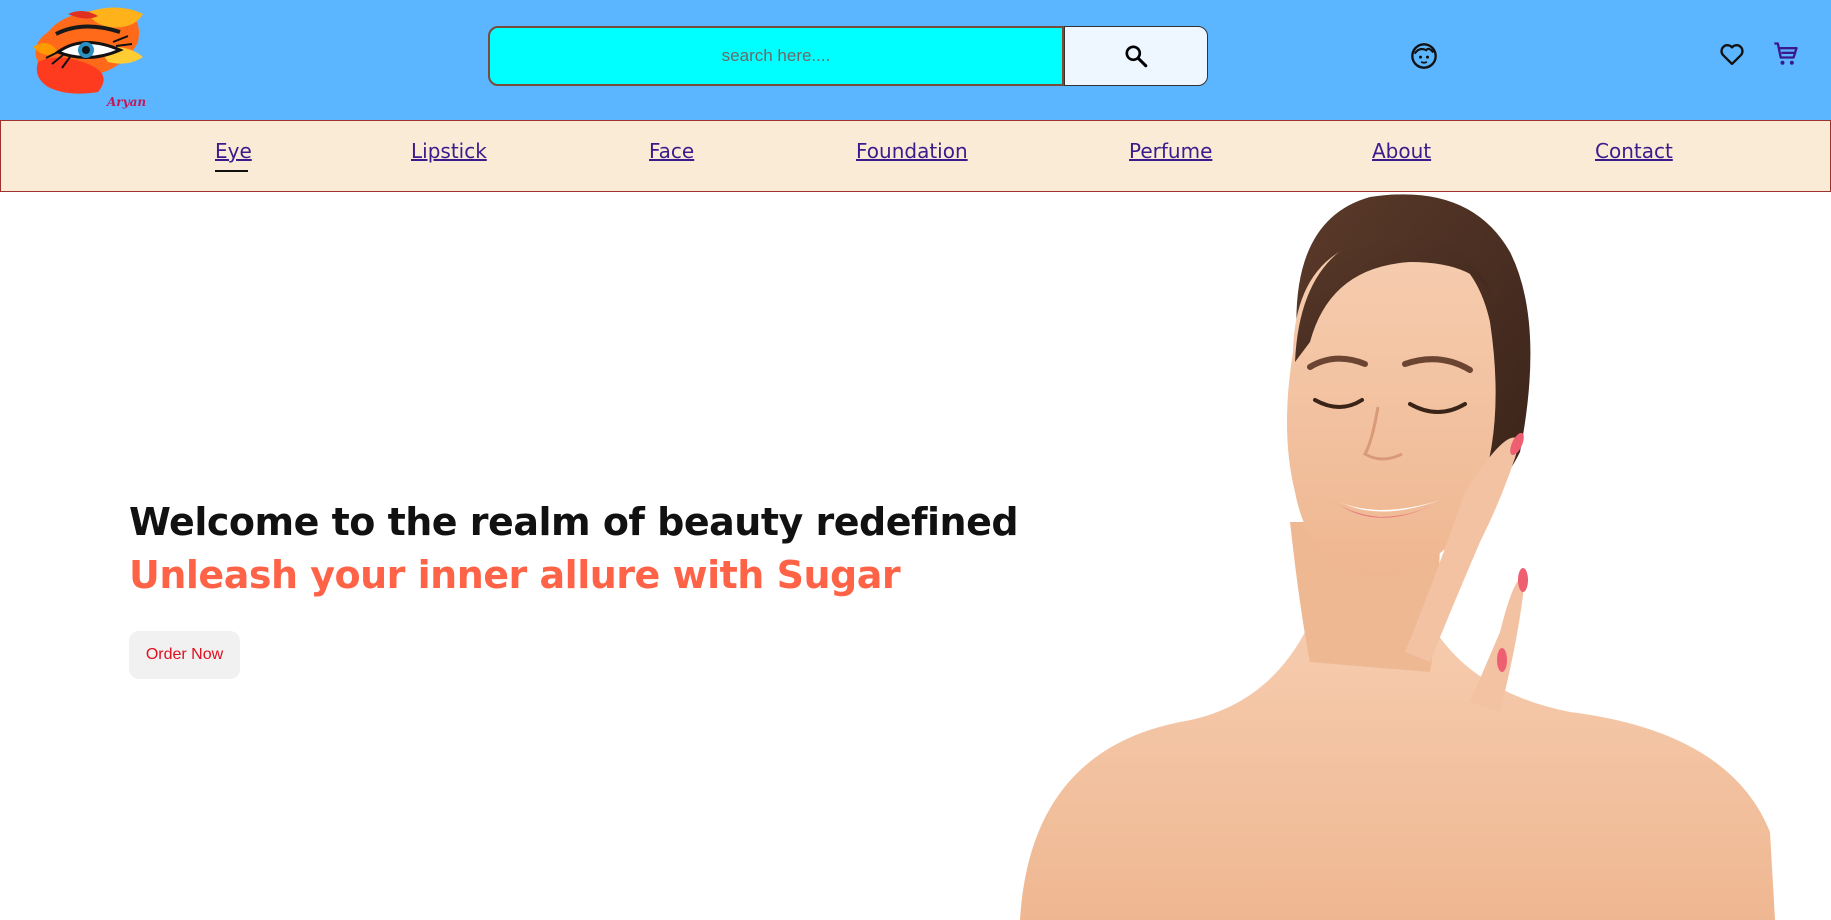  I want to click on face-icon, so click(1424, 56).